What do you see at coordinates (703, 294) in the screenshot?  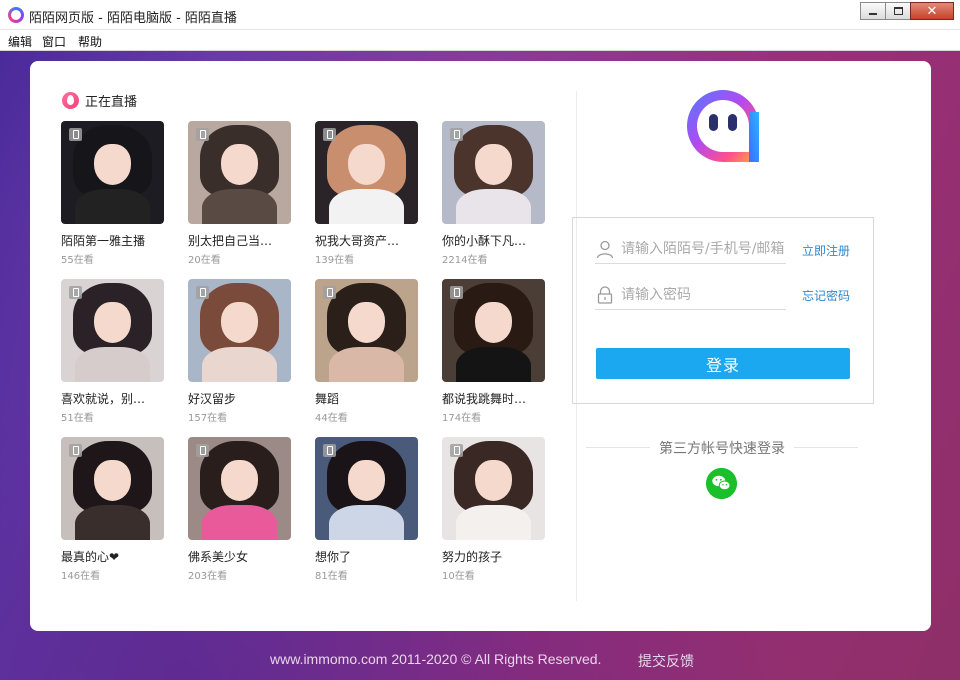 I see `password-input` at bounding box center [703, 294].